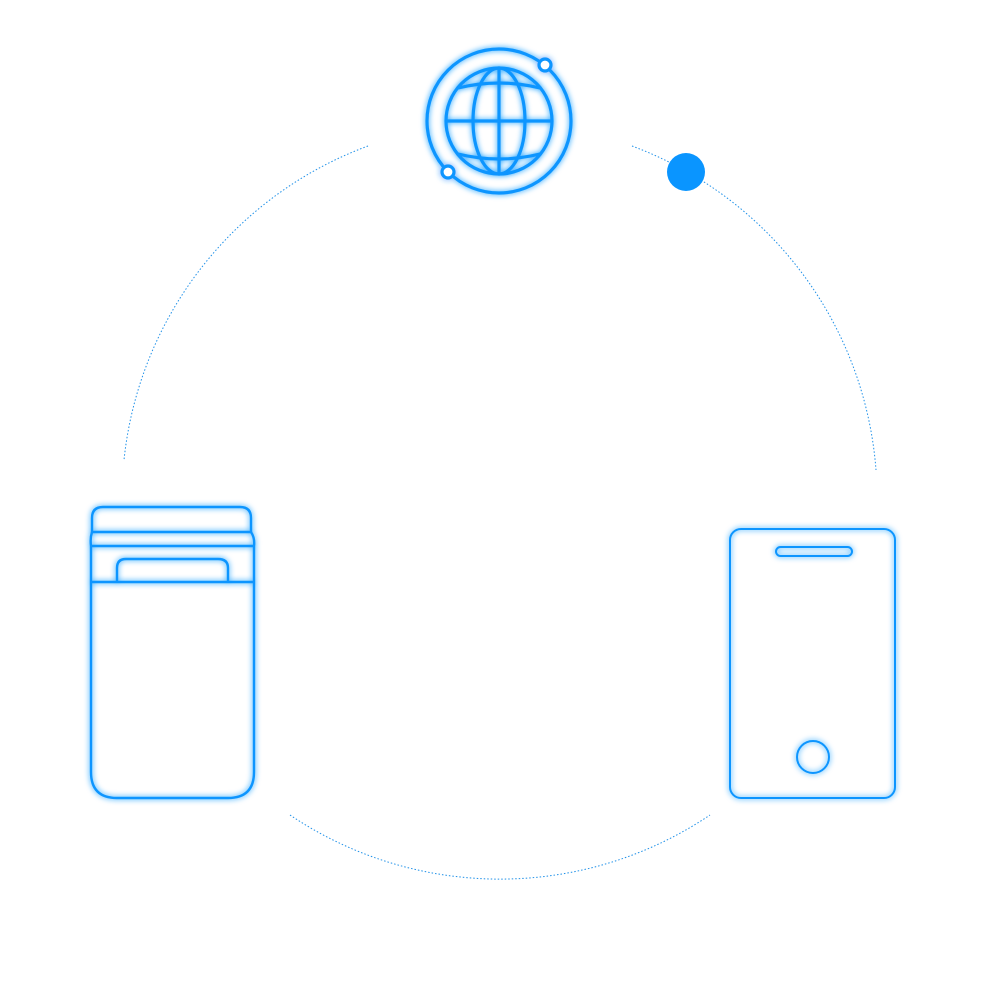 The width and height of the screenshot is (1000, 1000). What do you see at coordinates (814, 551) in the screenshot?
I see `phone-speaker` at bounding box center [814, 551].